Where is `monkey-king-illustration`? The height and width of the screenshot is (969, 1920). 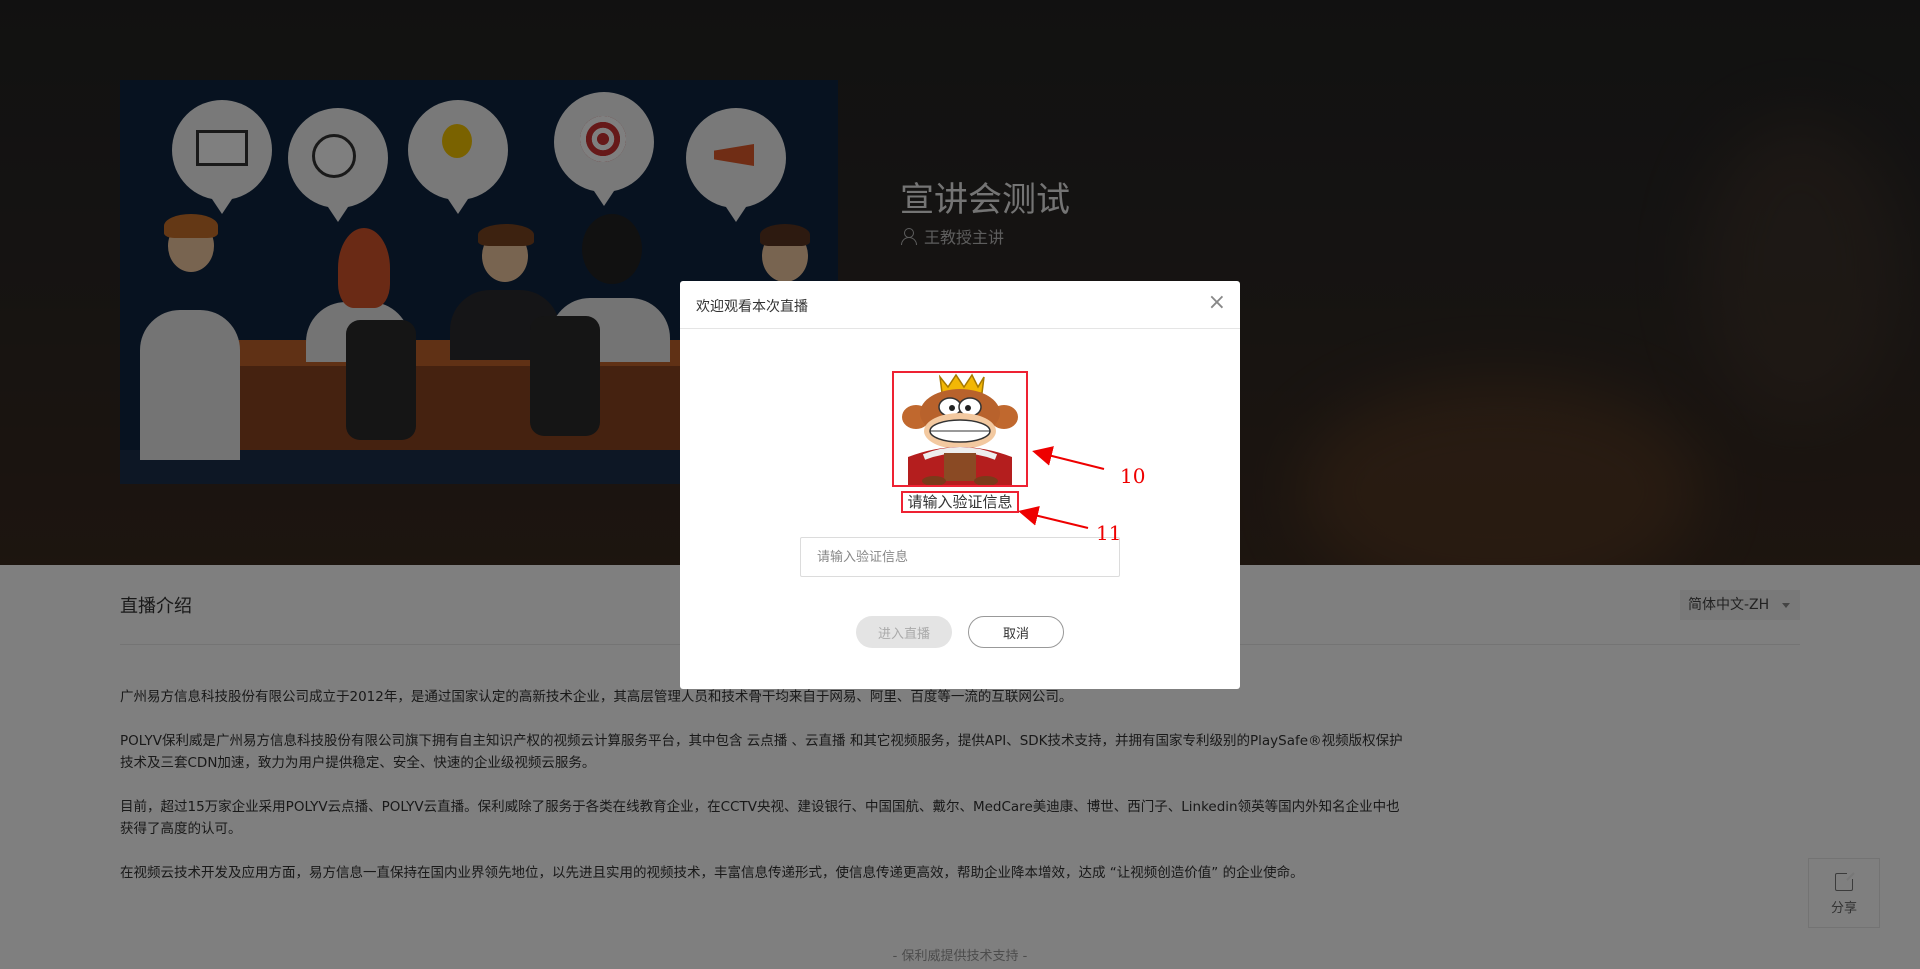
monkey-king-illustration is located at coordinates (960, 429).